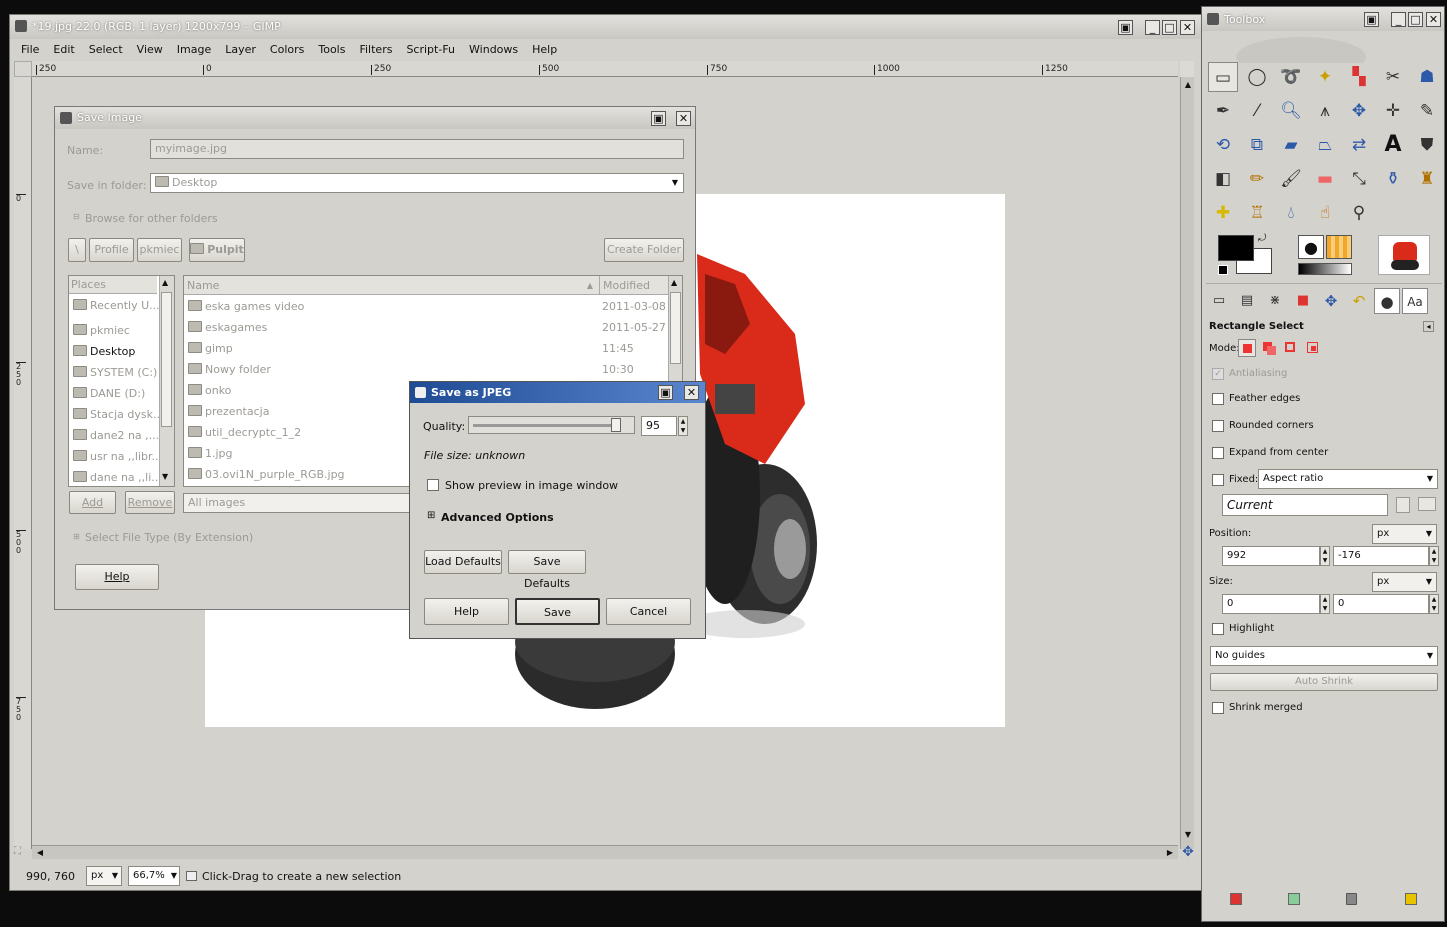  What do you see at coordinates (1125, 27) in the screenshot?
I see `pin-icon: ▣` at bounding box center [1125, 27].